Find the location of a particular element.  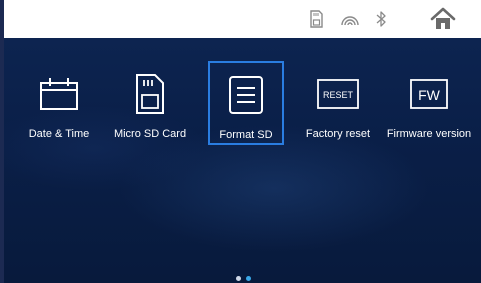

menu-item-micro-sd-card: Micro SD Card is located at coordinates (150, 101).